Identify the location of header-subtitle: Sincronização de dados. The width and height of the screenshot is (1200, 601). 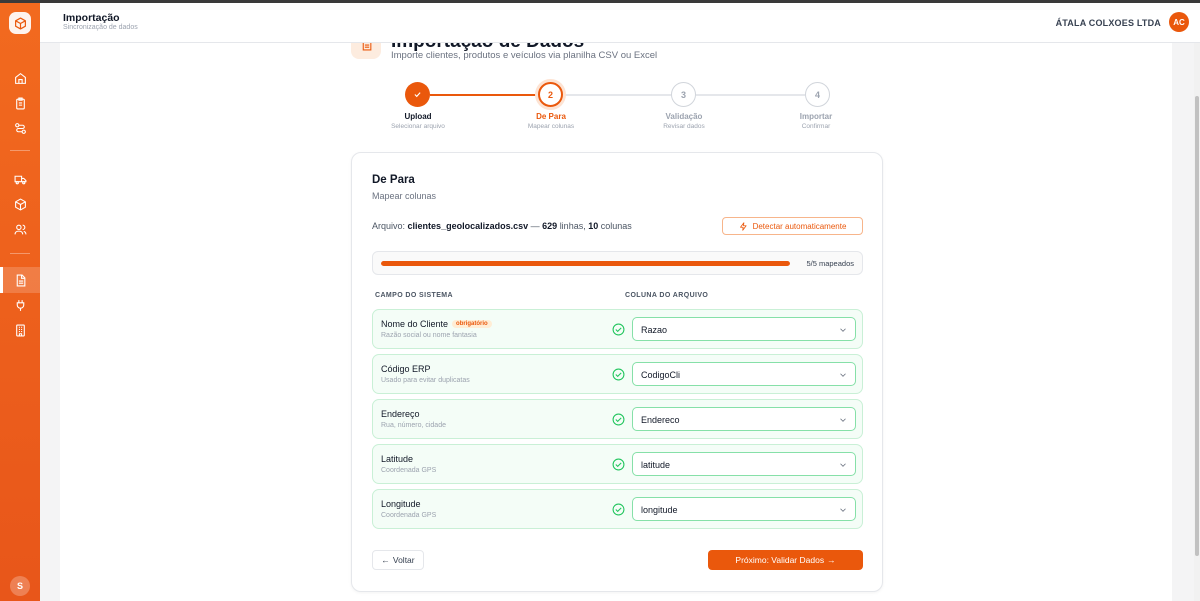
(100, 27).